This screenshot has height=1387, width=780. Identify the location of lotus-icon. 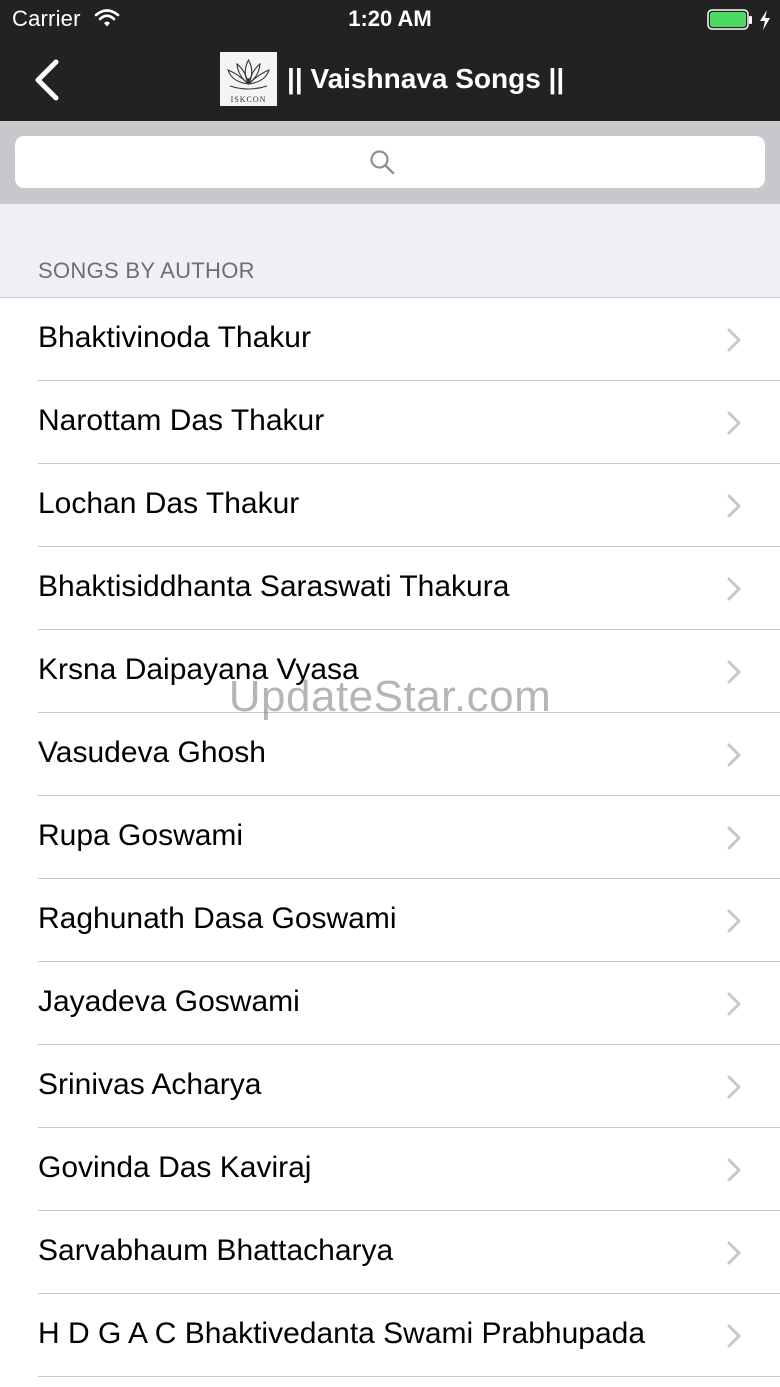
(248, 74).